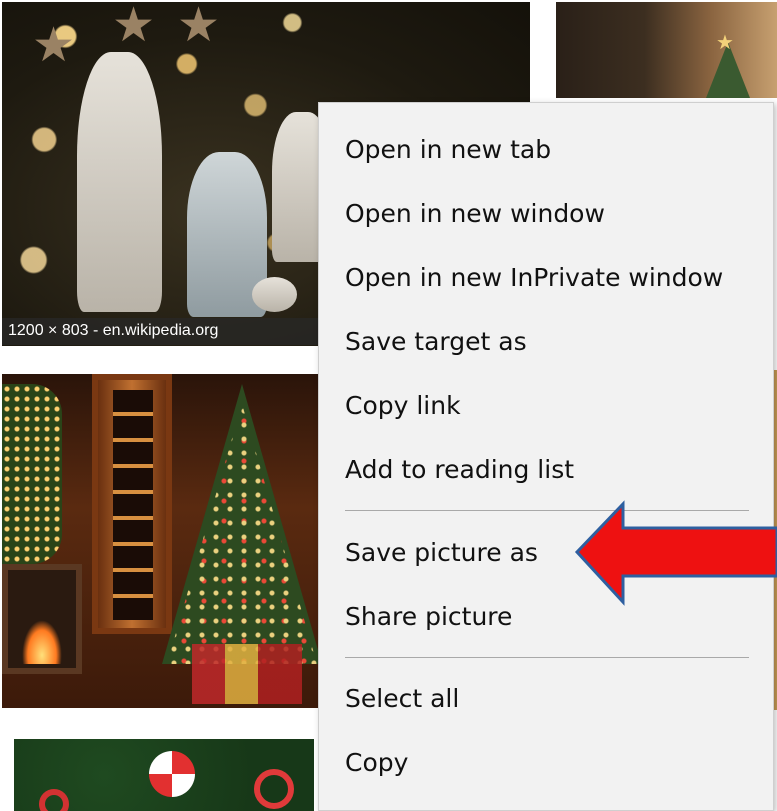 This screenshot has height=811, width=777. What do you see at coordinates (546, 342) in the screenshot?
I see `menu-item-save-target-as: Save target as` at bounding box center [546, 342].